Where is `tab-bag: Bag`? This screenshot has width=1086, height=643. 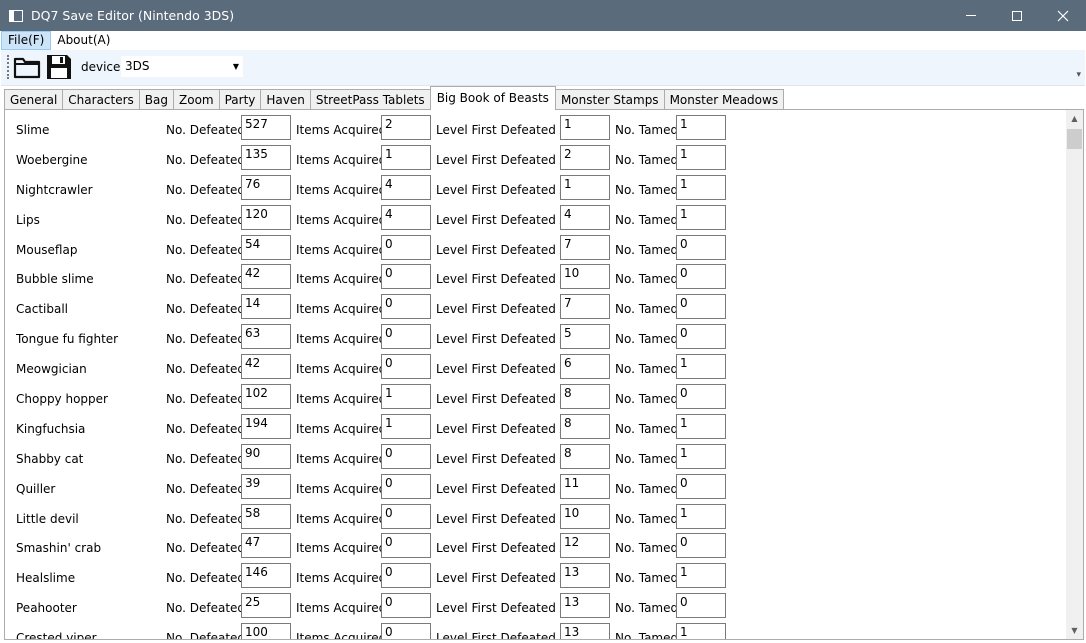
tab-bag: Bag is located at coordinates (156, 99).